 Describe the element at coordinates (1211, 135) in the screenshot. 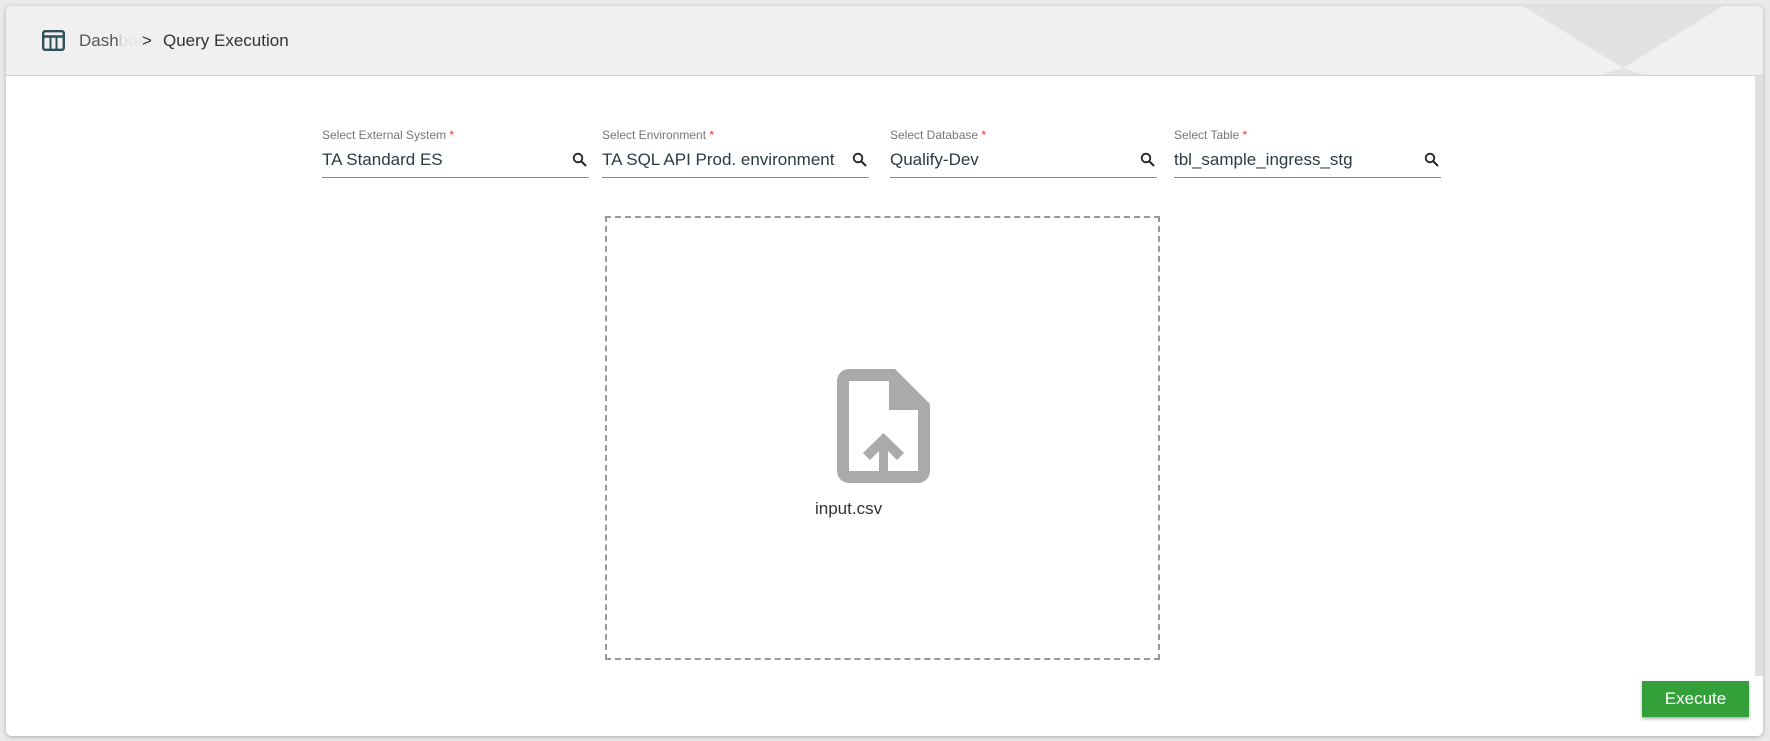

I see `field-label: Select Table *` at that location.